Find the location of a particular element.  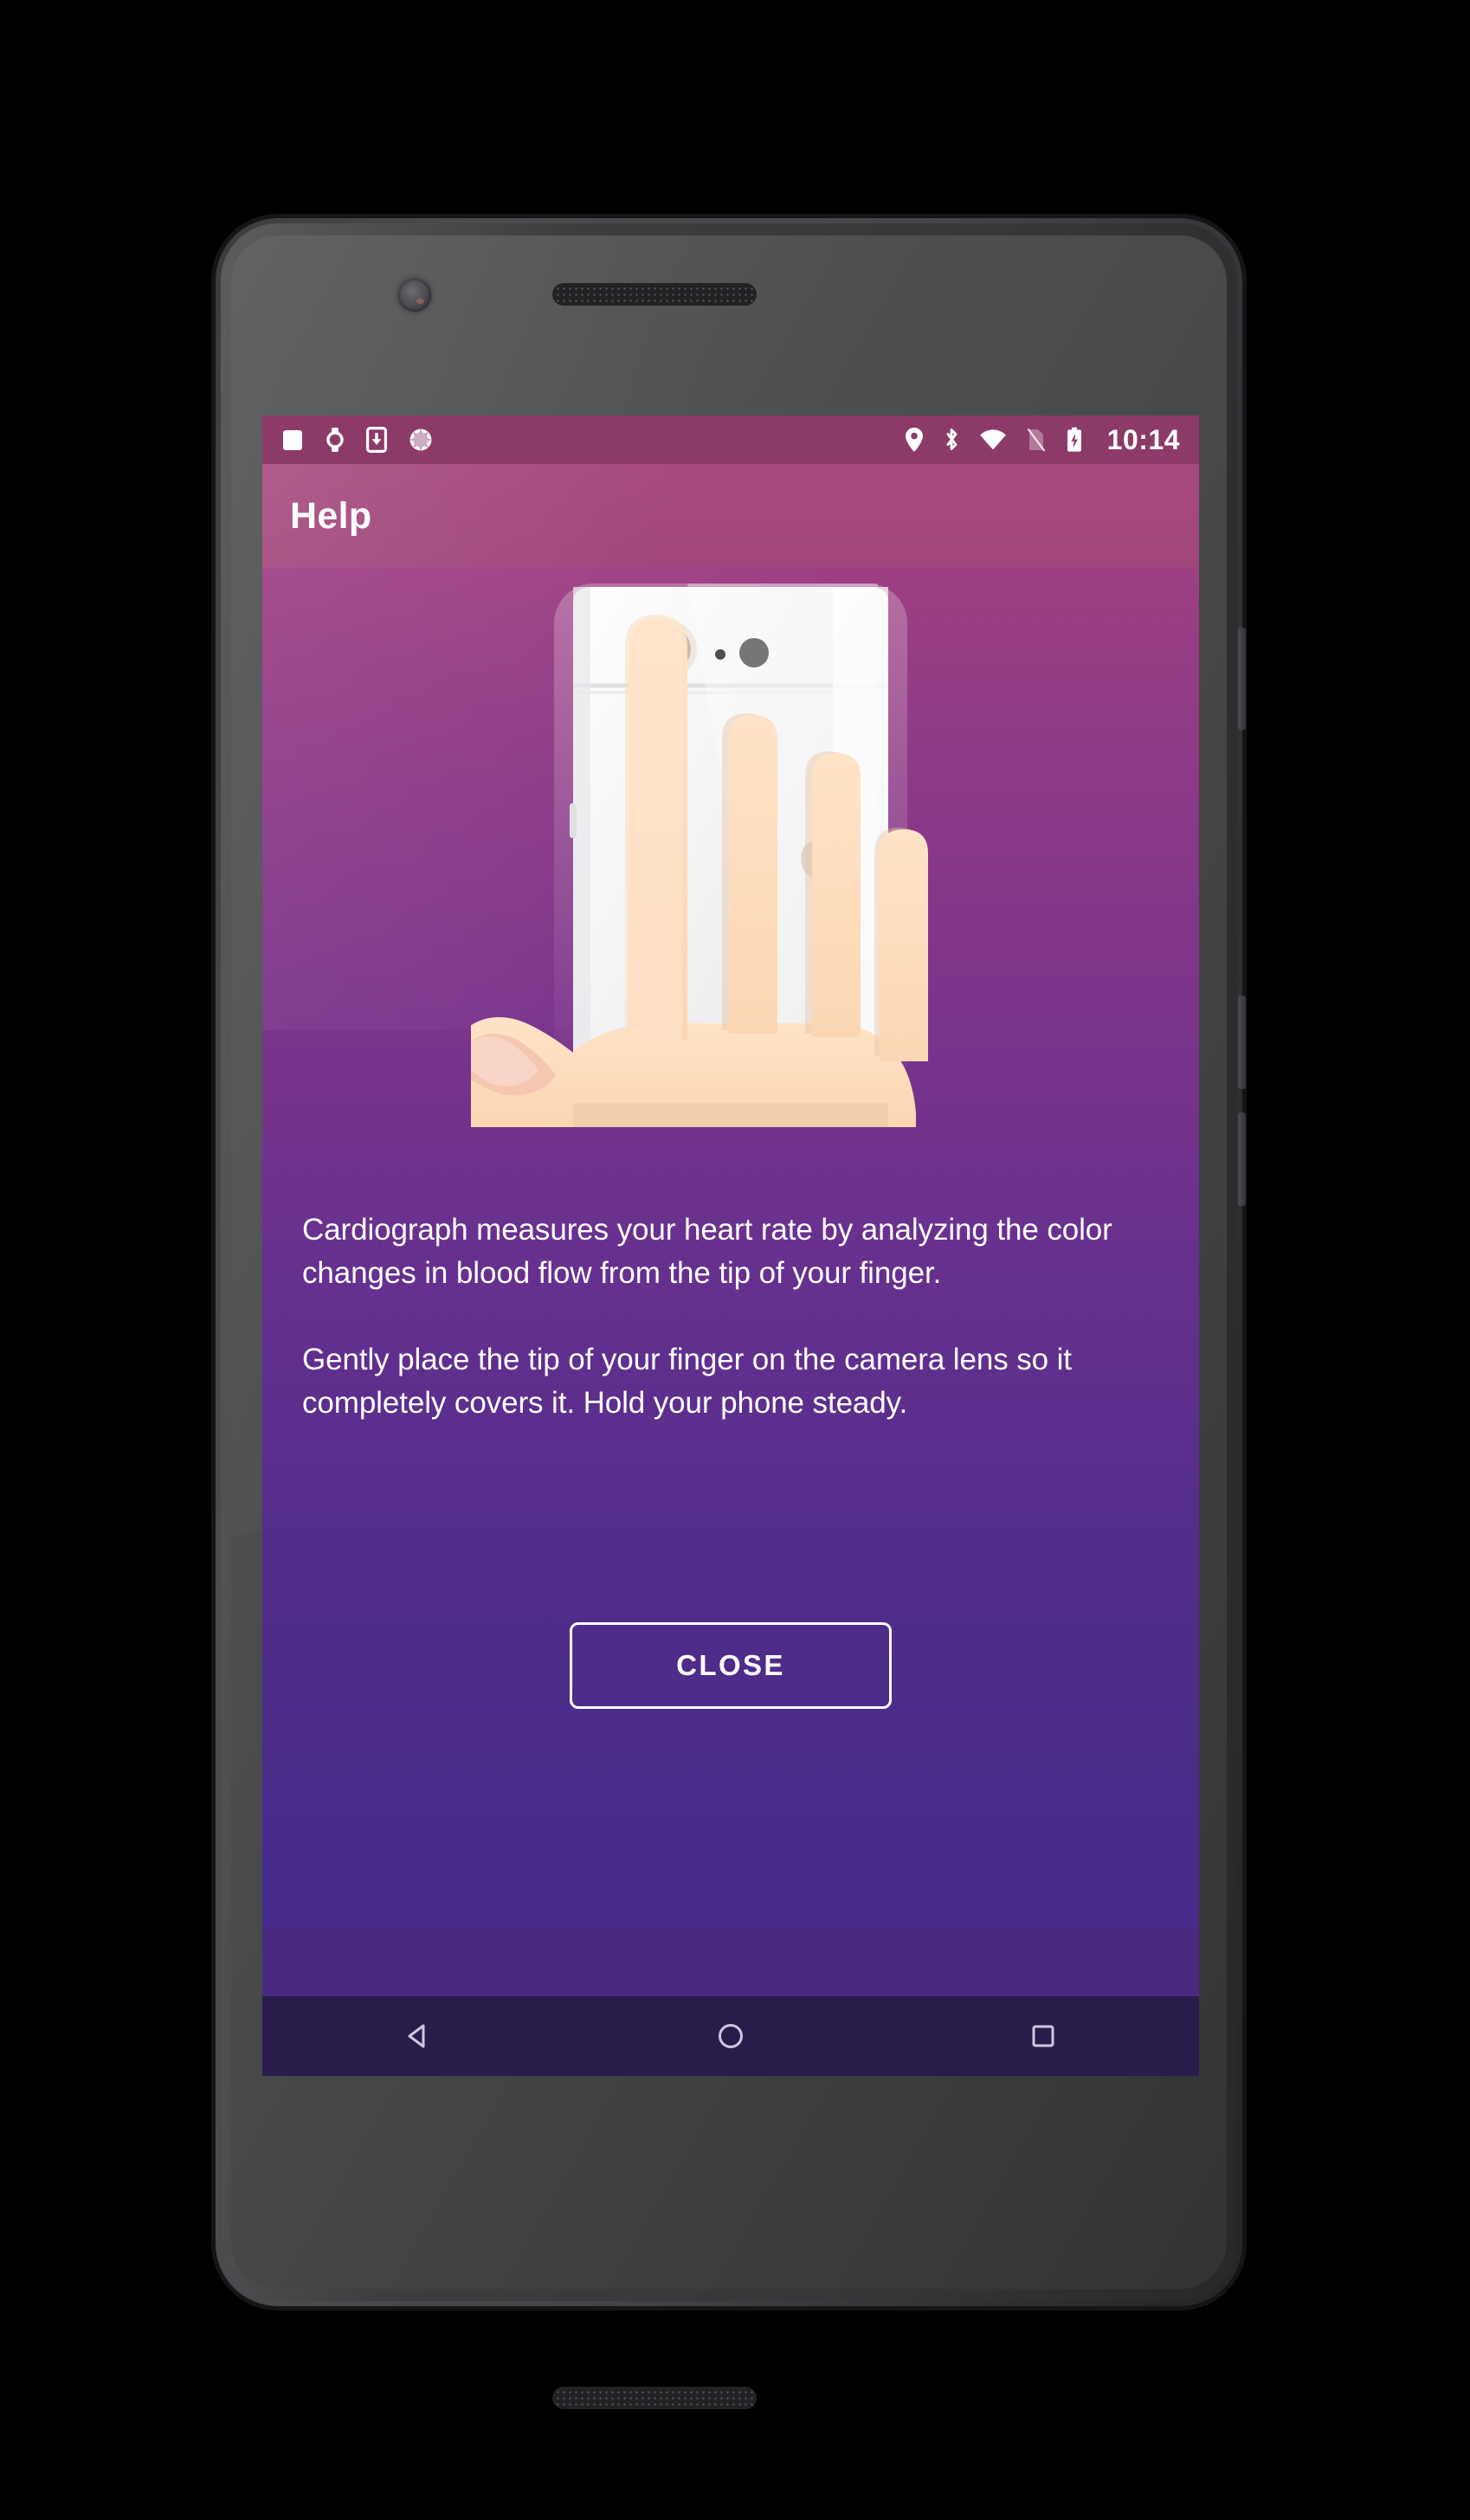

android-navigation-bar is located at coordinates (731, 2036).